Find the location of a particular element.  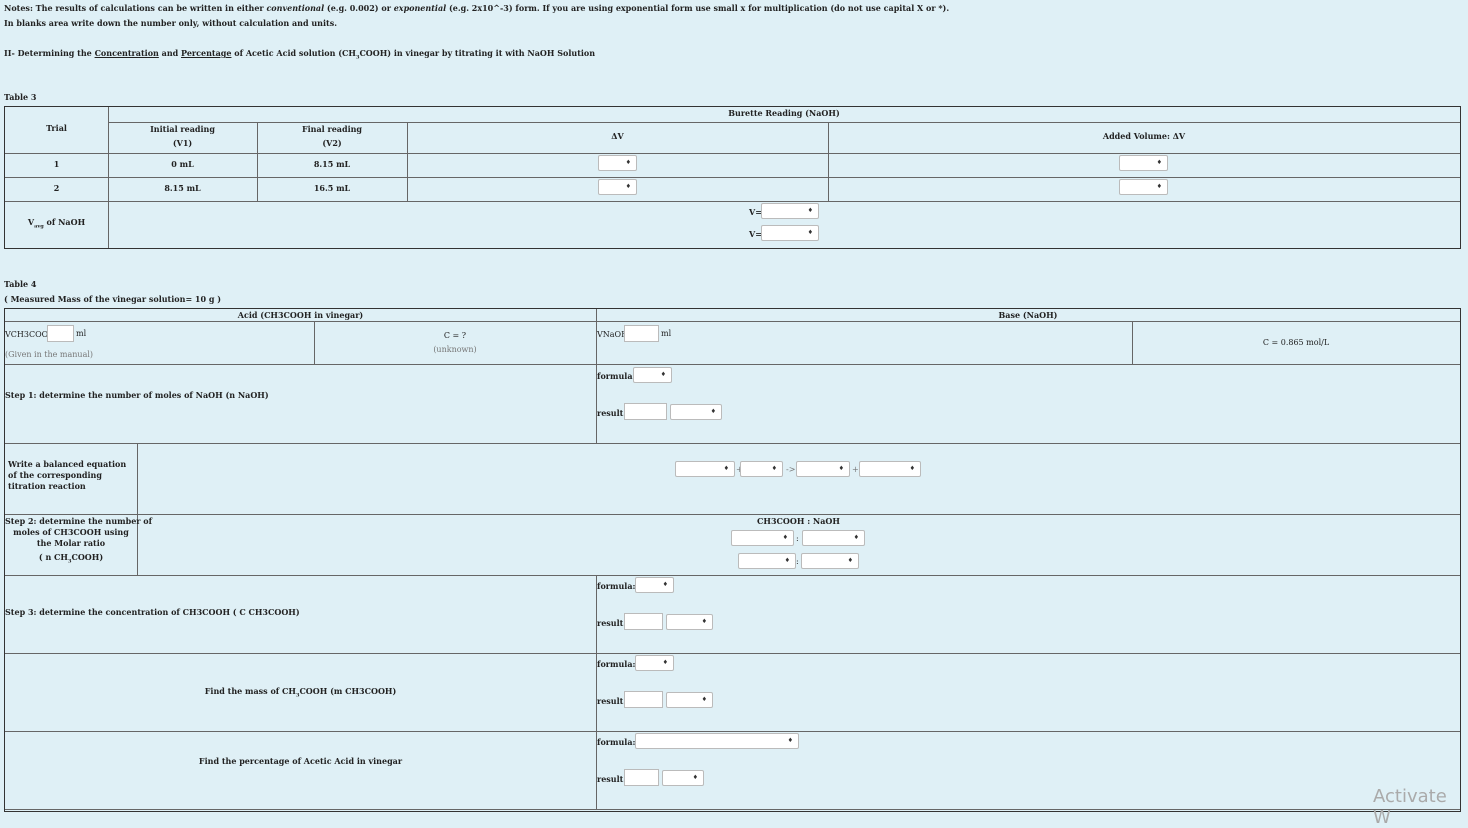

step2-label-2: moles of CH3COOH using is located at coordinates (71, 532).